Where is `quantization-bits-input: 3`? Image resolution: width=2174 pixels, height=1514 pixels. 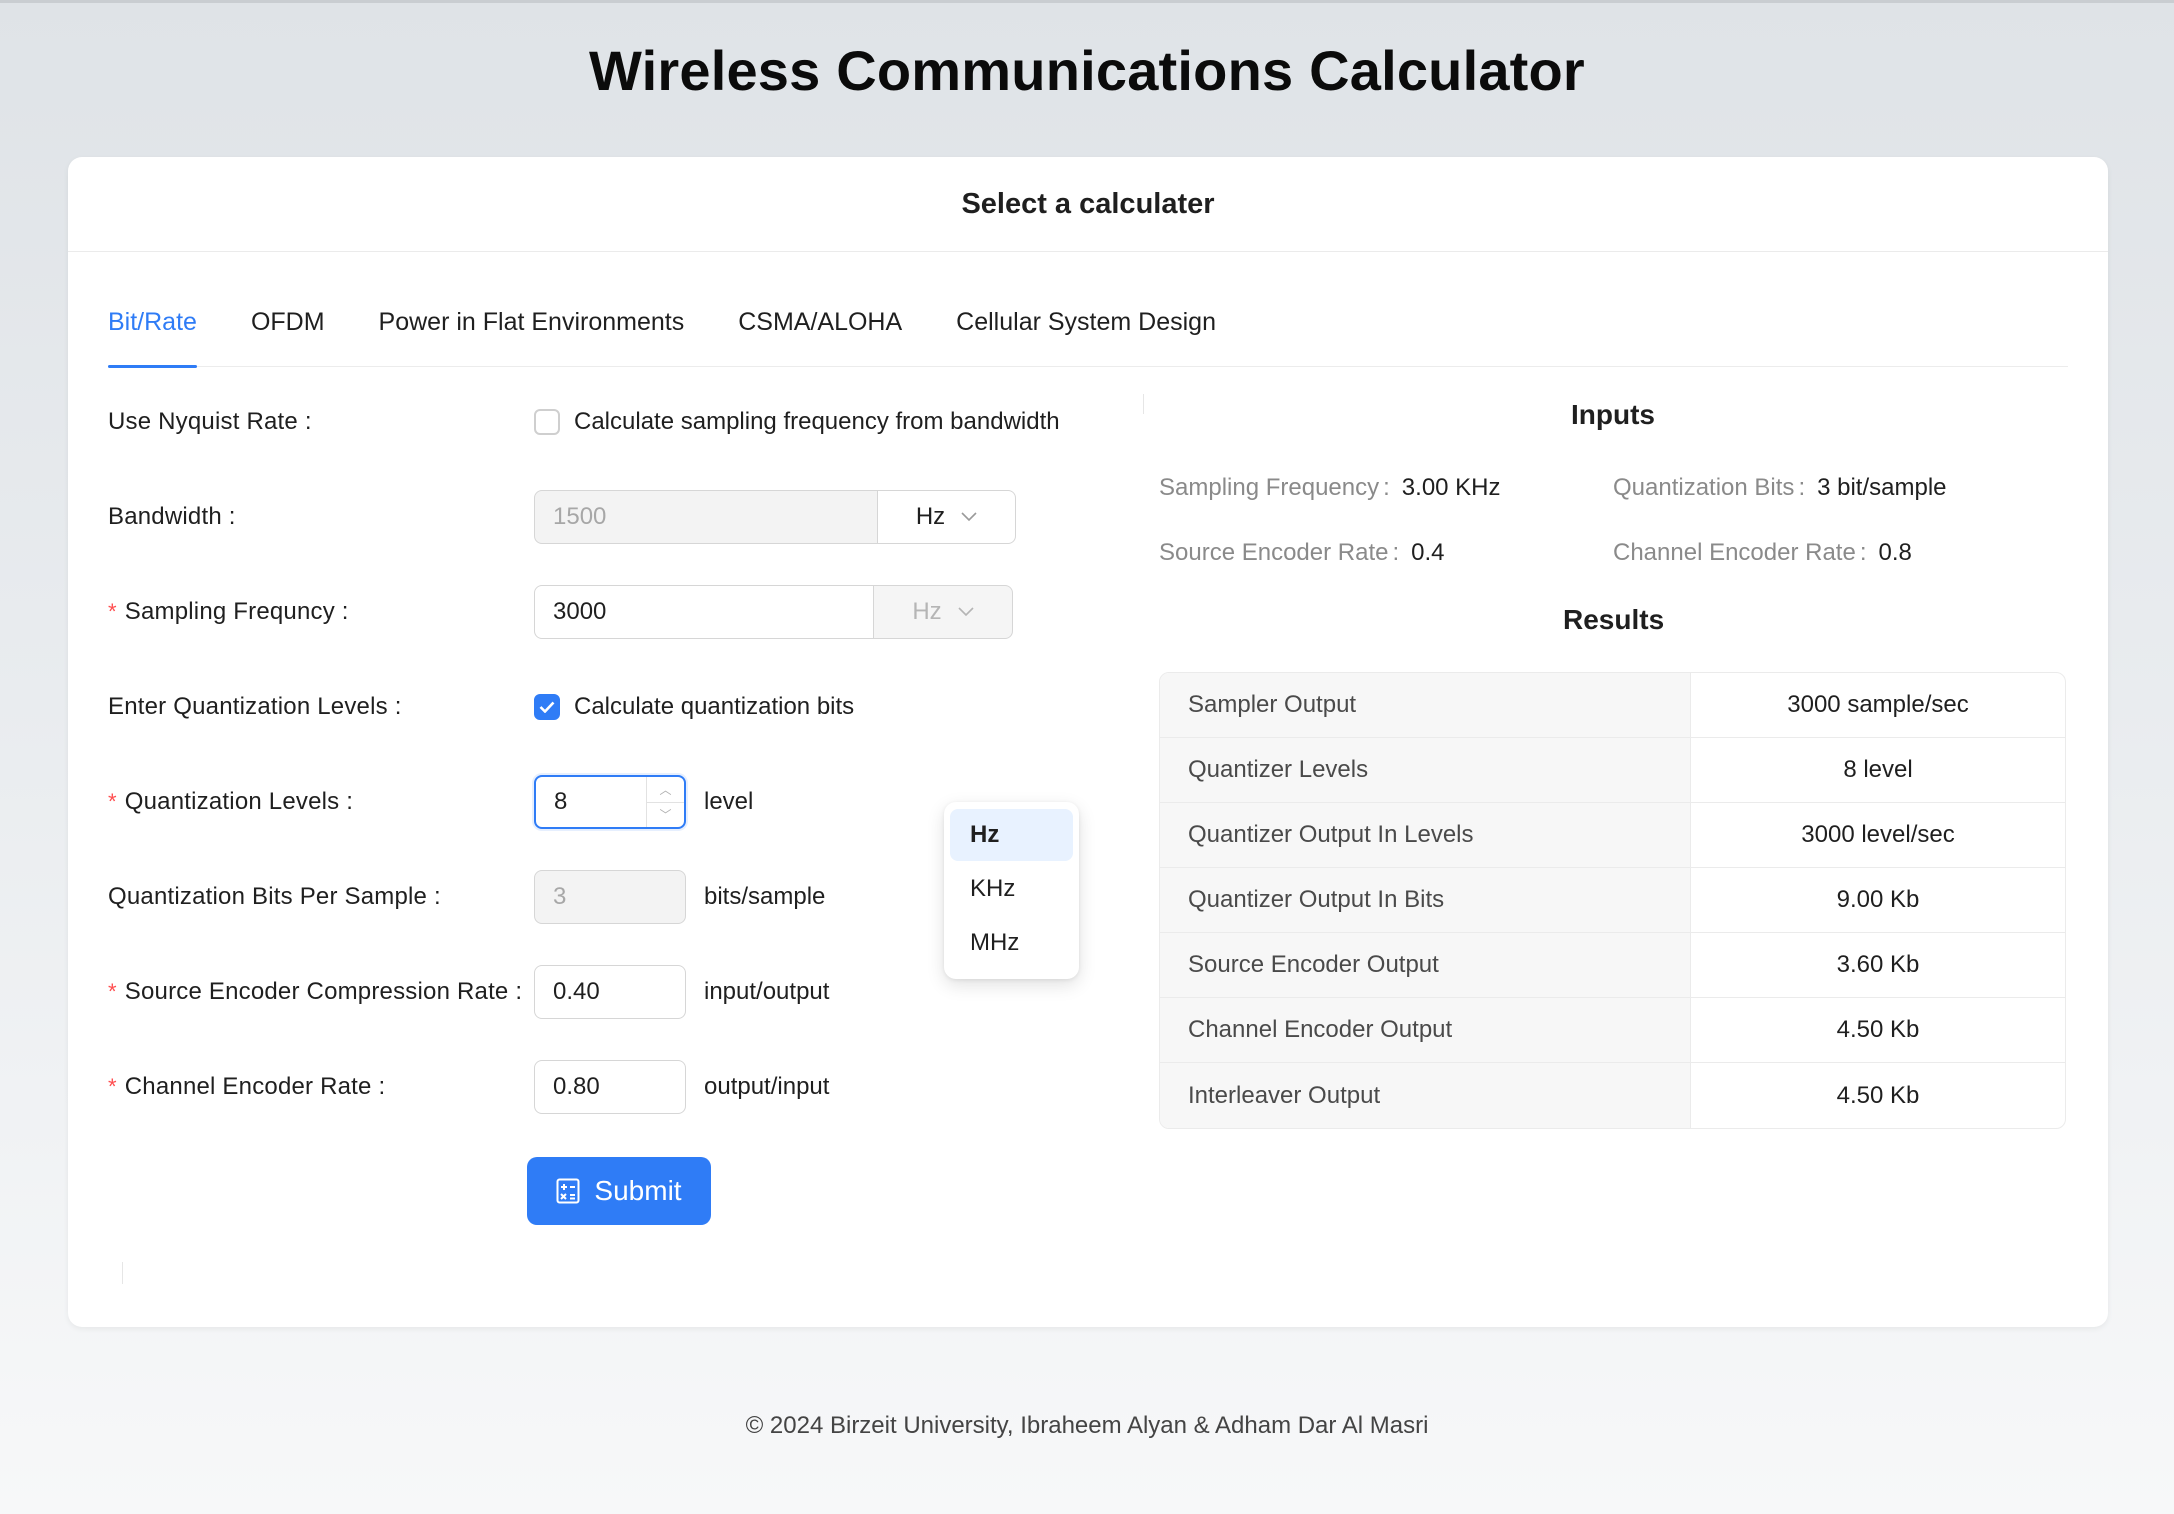
quantization-bits-input: 3 is located at coordinates (610, 897).